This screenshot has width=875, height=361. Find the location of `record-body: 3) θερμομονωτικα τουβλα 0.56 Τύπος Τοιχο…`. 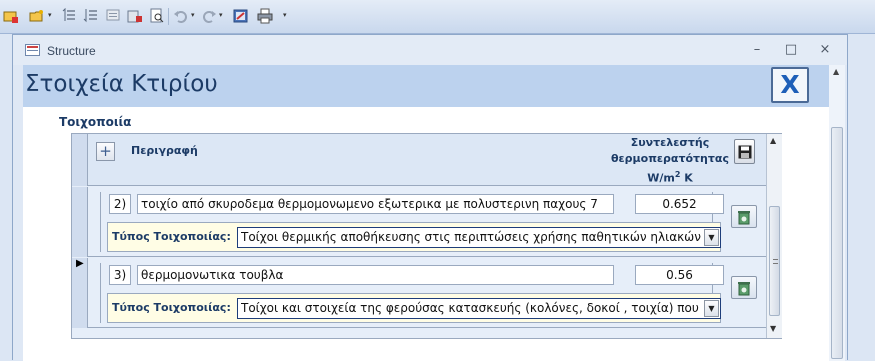

record-body: 3) θερμομονωτικα τουβλα 0.56 Τύπος Τοιχο… is located at coordinates (412, 293).